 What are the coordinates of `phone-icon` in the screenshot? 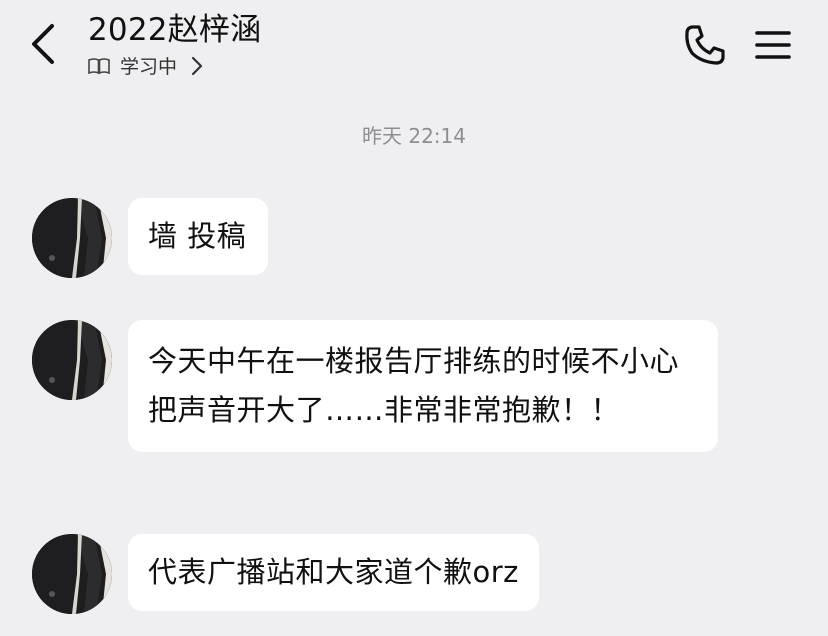 It's located at (705, 45).